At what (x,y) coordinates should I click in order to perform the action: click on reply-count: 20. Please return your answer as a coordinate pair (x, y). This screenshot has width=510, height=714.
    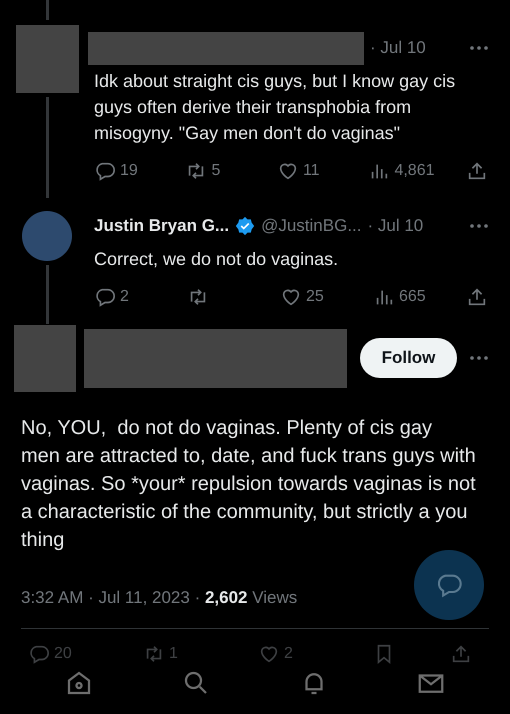
    Looking at the image, I should click on (63, 654).